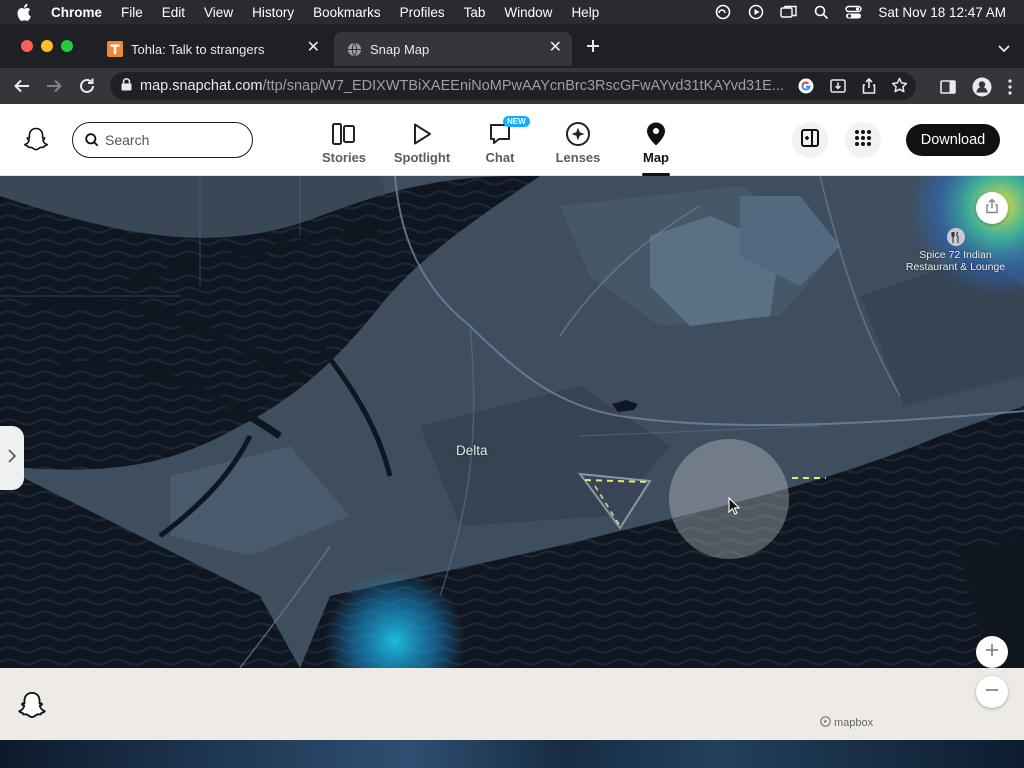  What do you see at coordinates (67, 46) in the screenshot?
I see `zoom-window-button` at bounding box center [67, 46].